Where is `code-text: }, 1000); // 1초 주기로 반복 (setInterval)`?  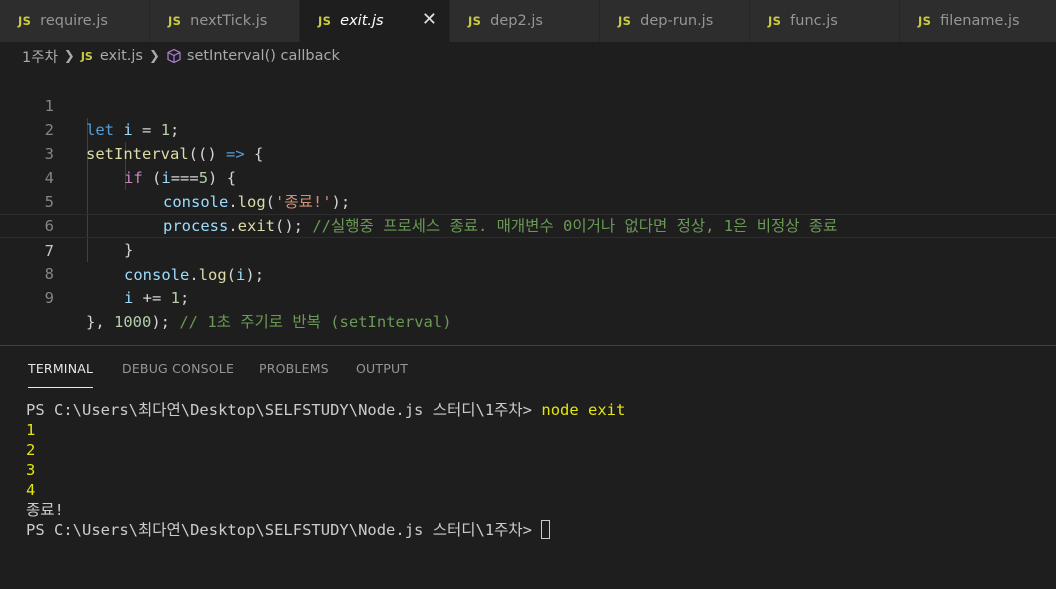 code-text: }, 1000); // 1초 주기로 반복 (setInterval) is located at coordinates (269, 322).